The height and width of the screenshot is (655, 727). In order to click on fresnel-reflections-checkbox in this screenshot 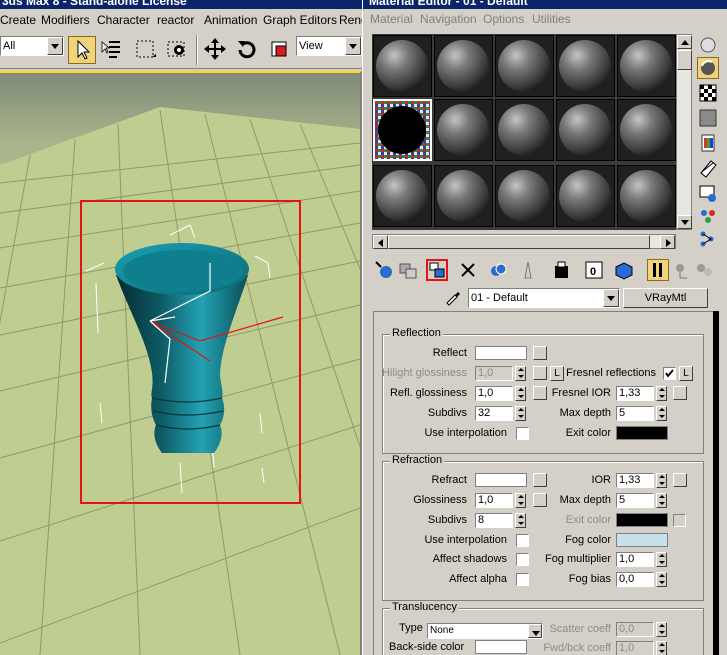, I will do `click(669, 373)`.